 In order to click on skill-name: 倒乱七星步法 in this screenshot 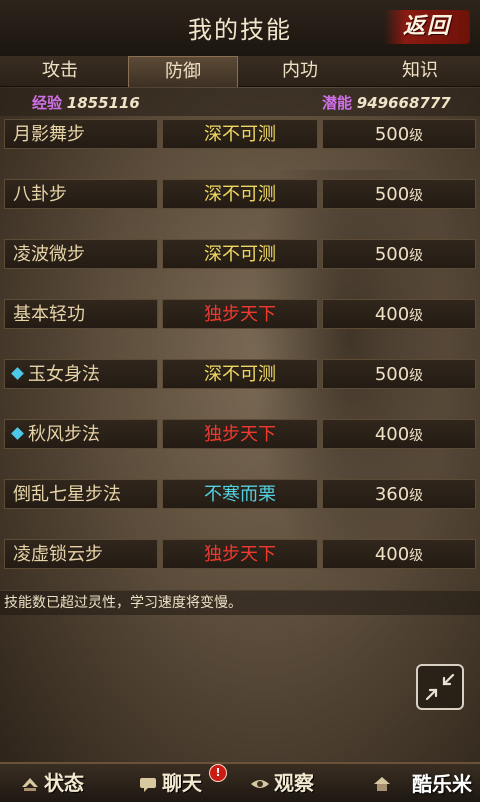, I will do `click(81, 494)`.